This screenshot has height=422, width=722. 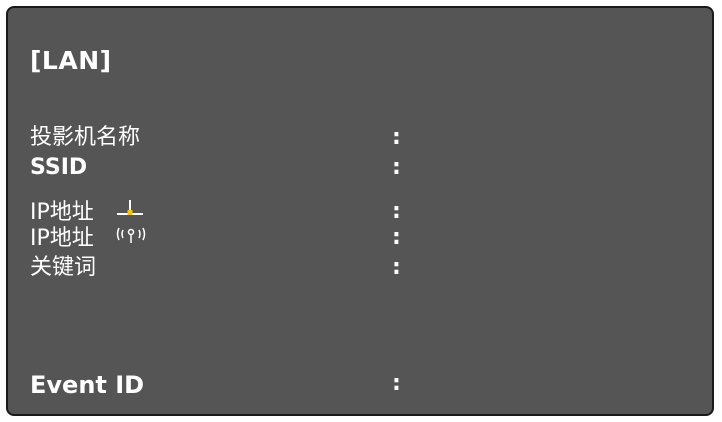 I want to click on ip-address-wireless-label: IP地址, so click(x=62, y=238).